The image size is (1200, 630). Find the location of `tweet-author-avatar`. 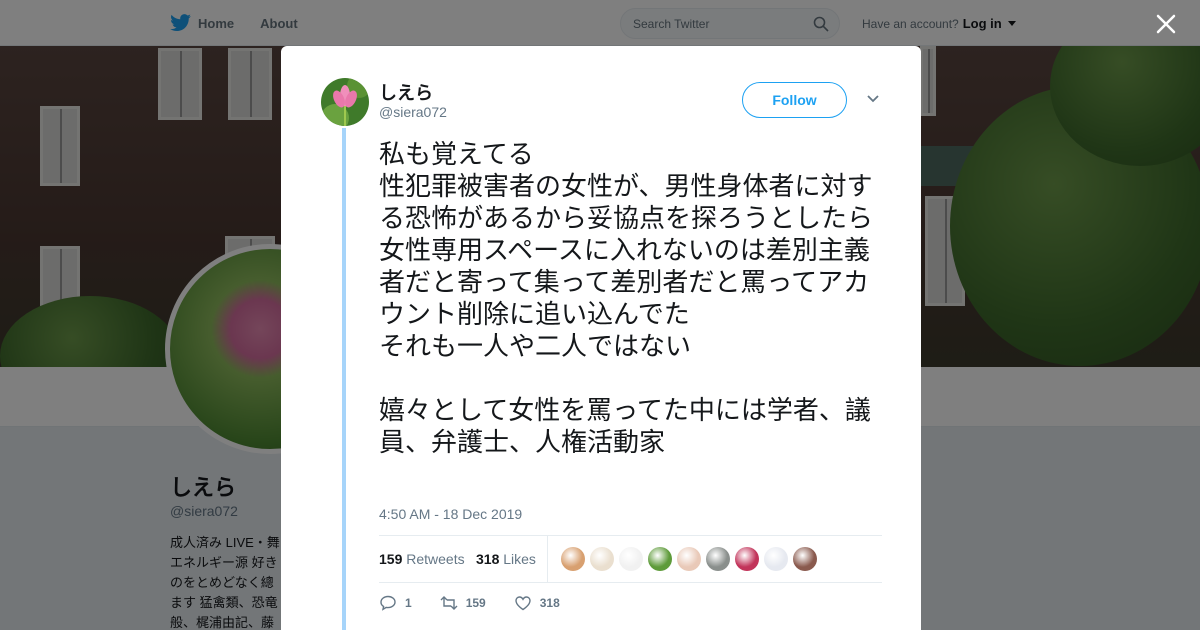

tweet-author-avatar is located at coordinates (345, 102).